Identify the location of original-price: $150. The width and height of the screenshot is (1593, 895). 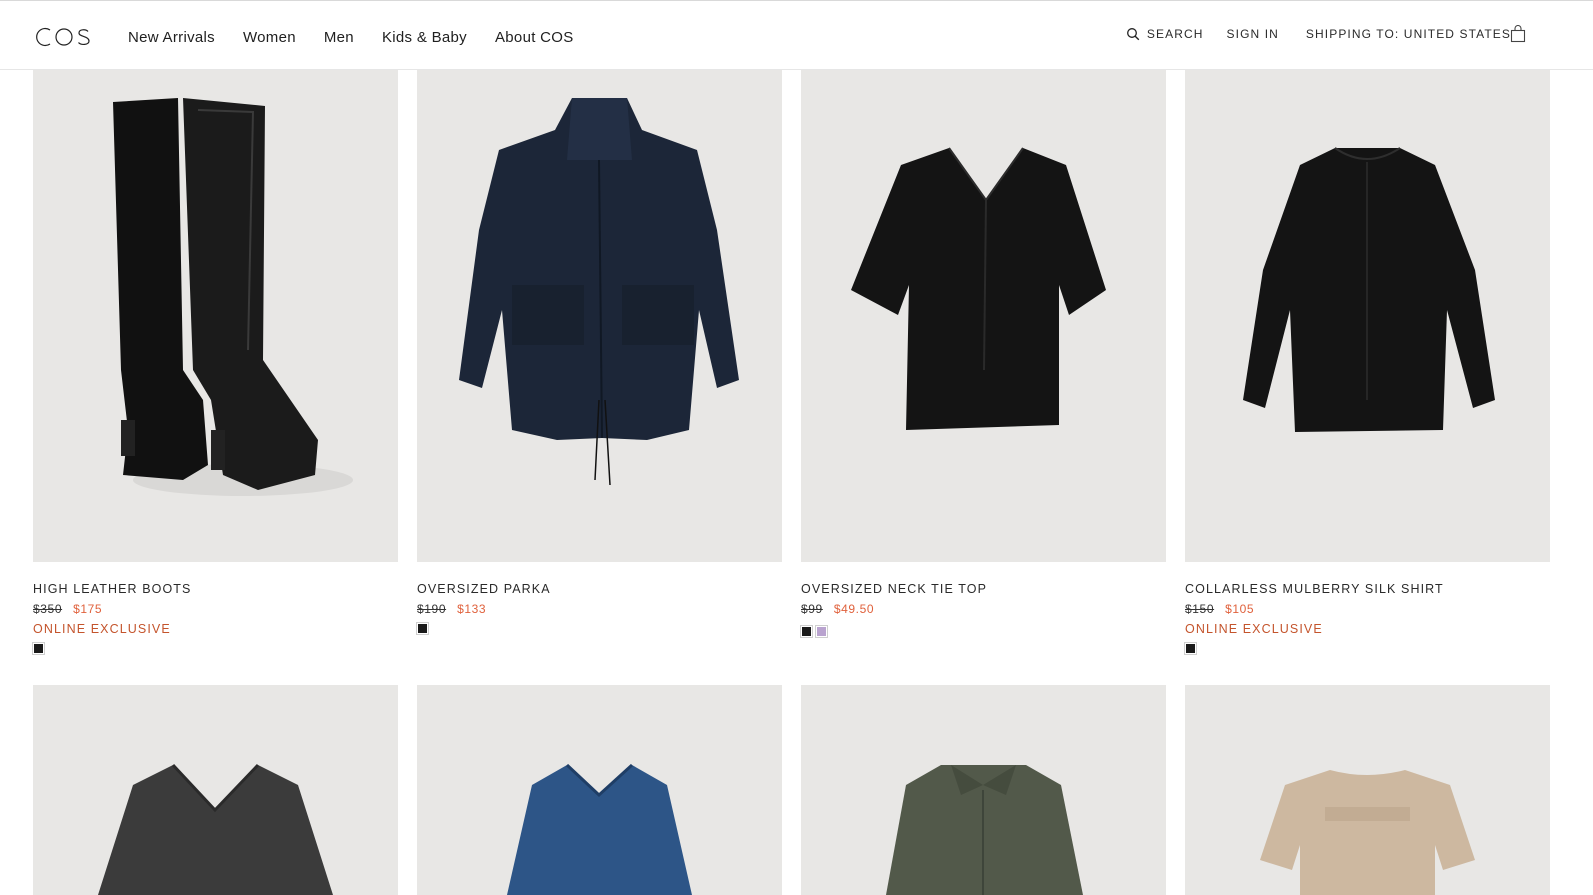
(1200, 609).